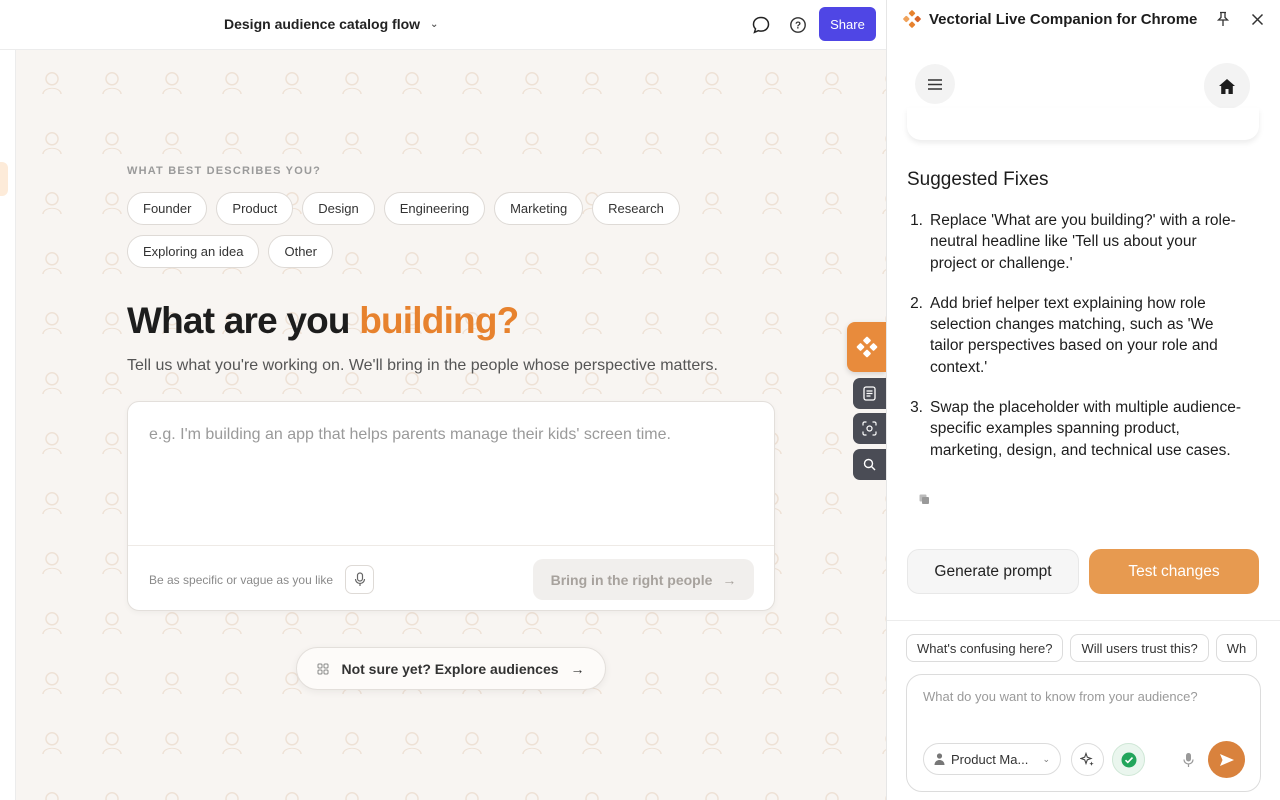 The width and height of the screenshot is (1280, 800). What do you see at coordinates (993, 571) in the screenshot?
I see `generate-prompt-button: Generate prompt` at bounding box center [993, 571].